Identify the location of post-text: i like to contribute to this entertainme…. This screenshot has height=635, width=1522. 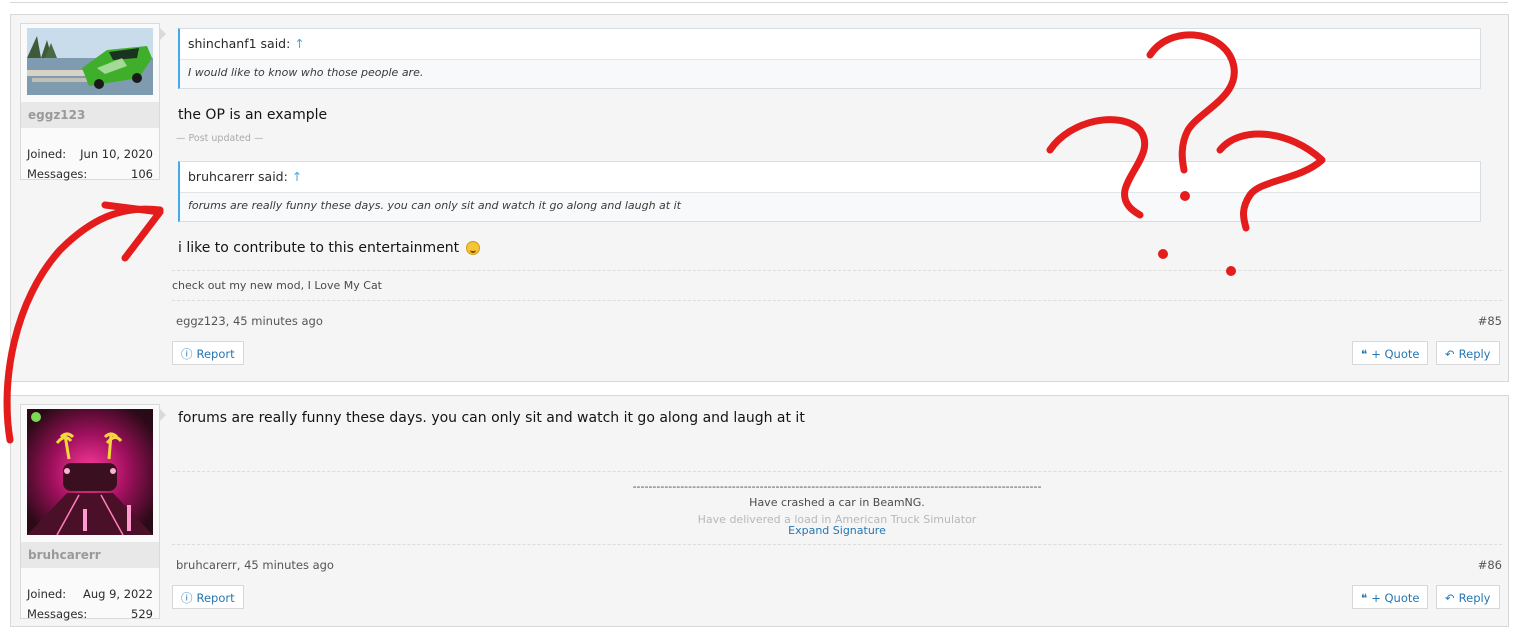
(329, 248).